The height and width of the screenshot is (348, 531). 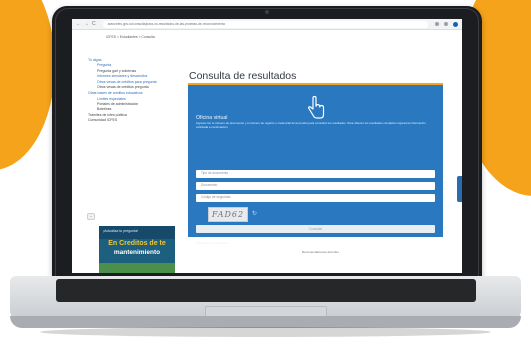 I want to click on banner-small-text: ¡Actualiza tu pregunta!, so click(x=121, y=231).